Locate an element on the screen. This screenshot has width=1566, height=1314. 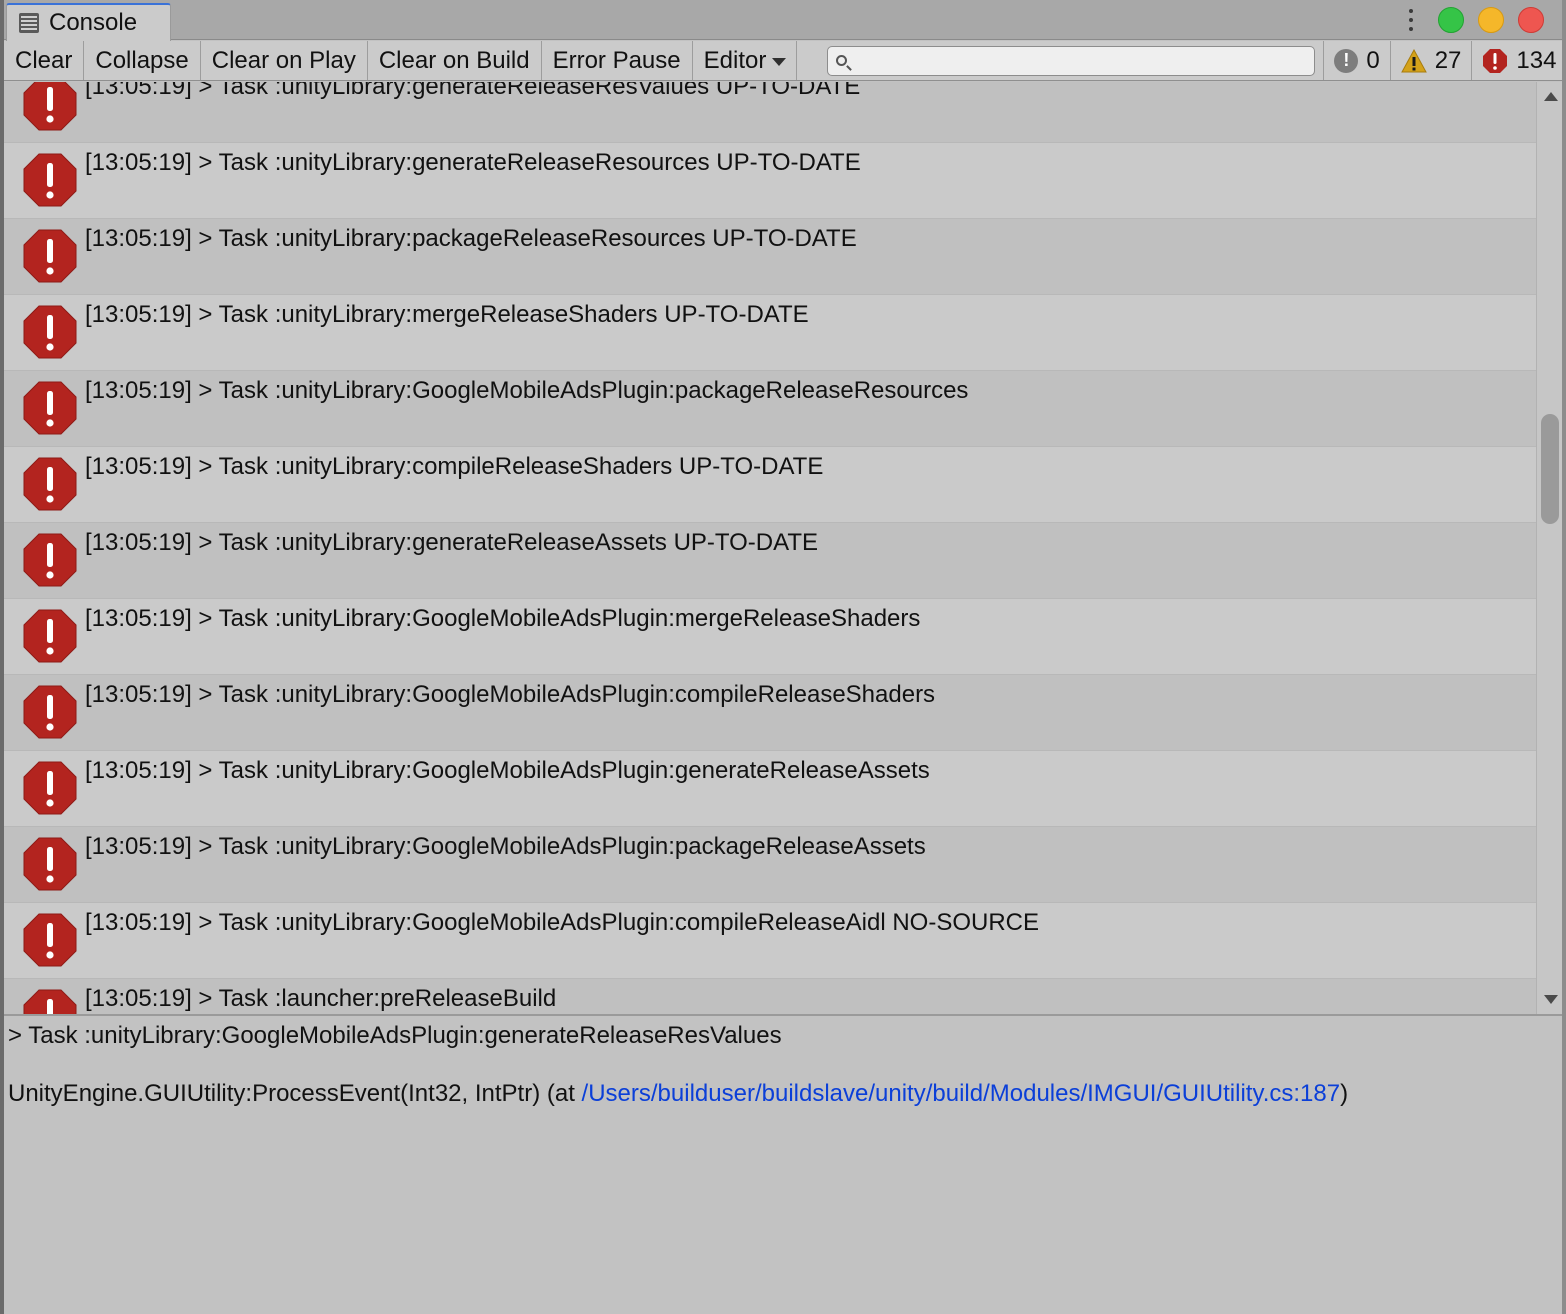
clear-on-play-toggle: Clear on Play is located at coordinates (284, 60).